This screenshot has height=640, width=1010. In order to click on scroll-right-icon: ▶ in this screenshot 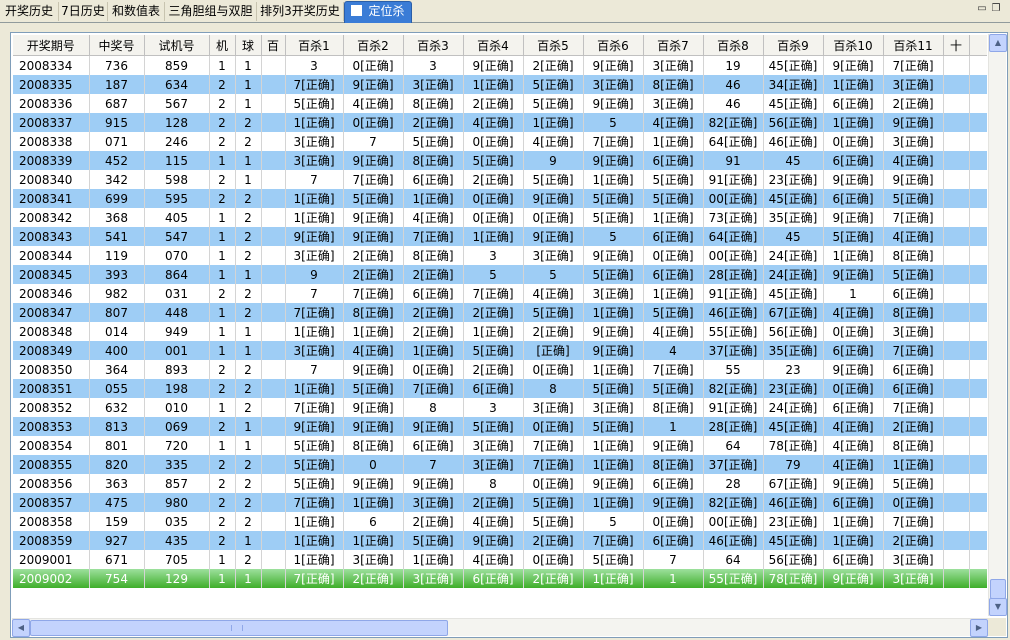, I will do `click(979, 628)`.